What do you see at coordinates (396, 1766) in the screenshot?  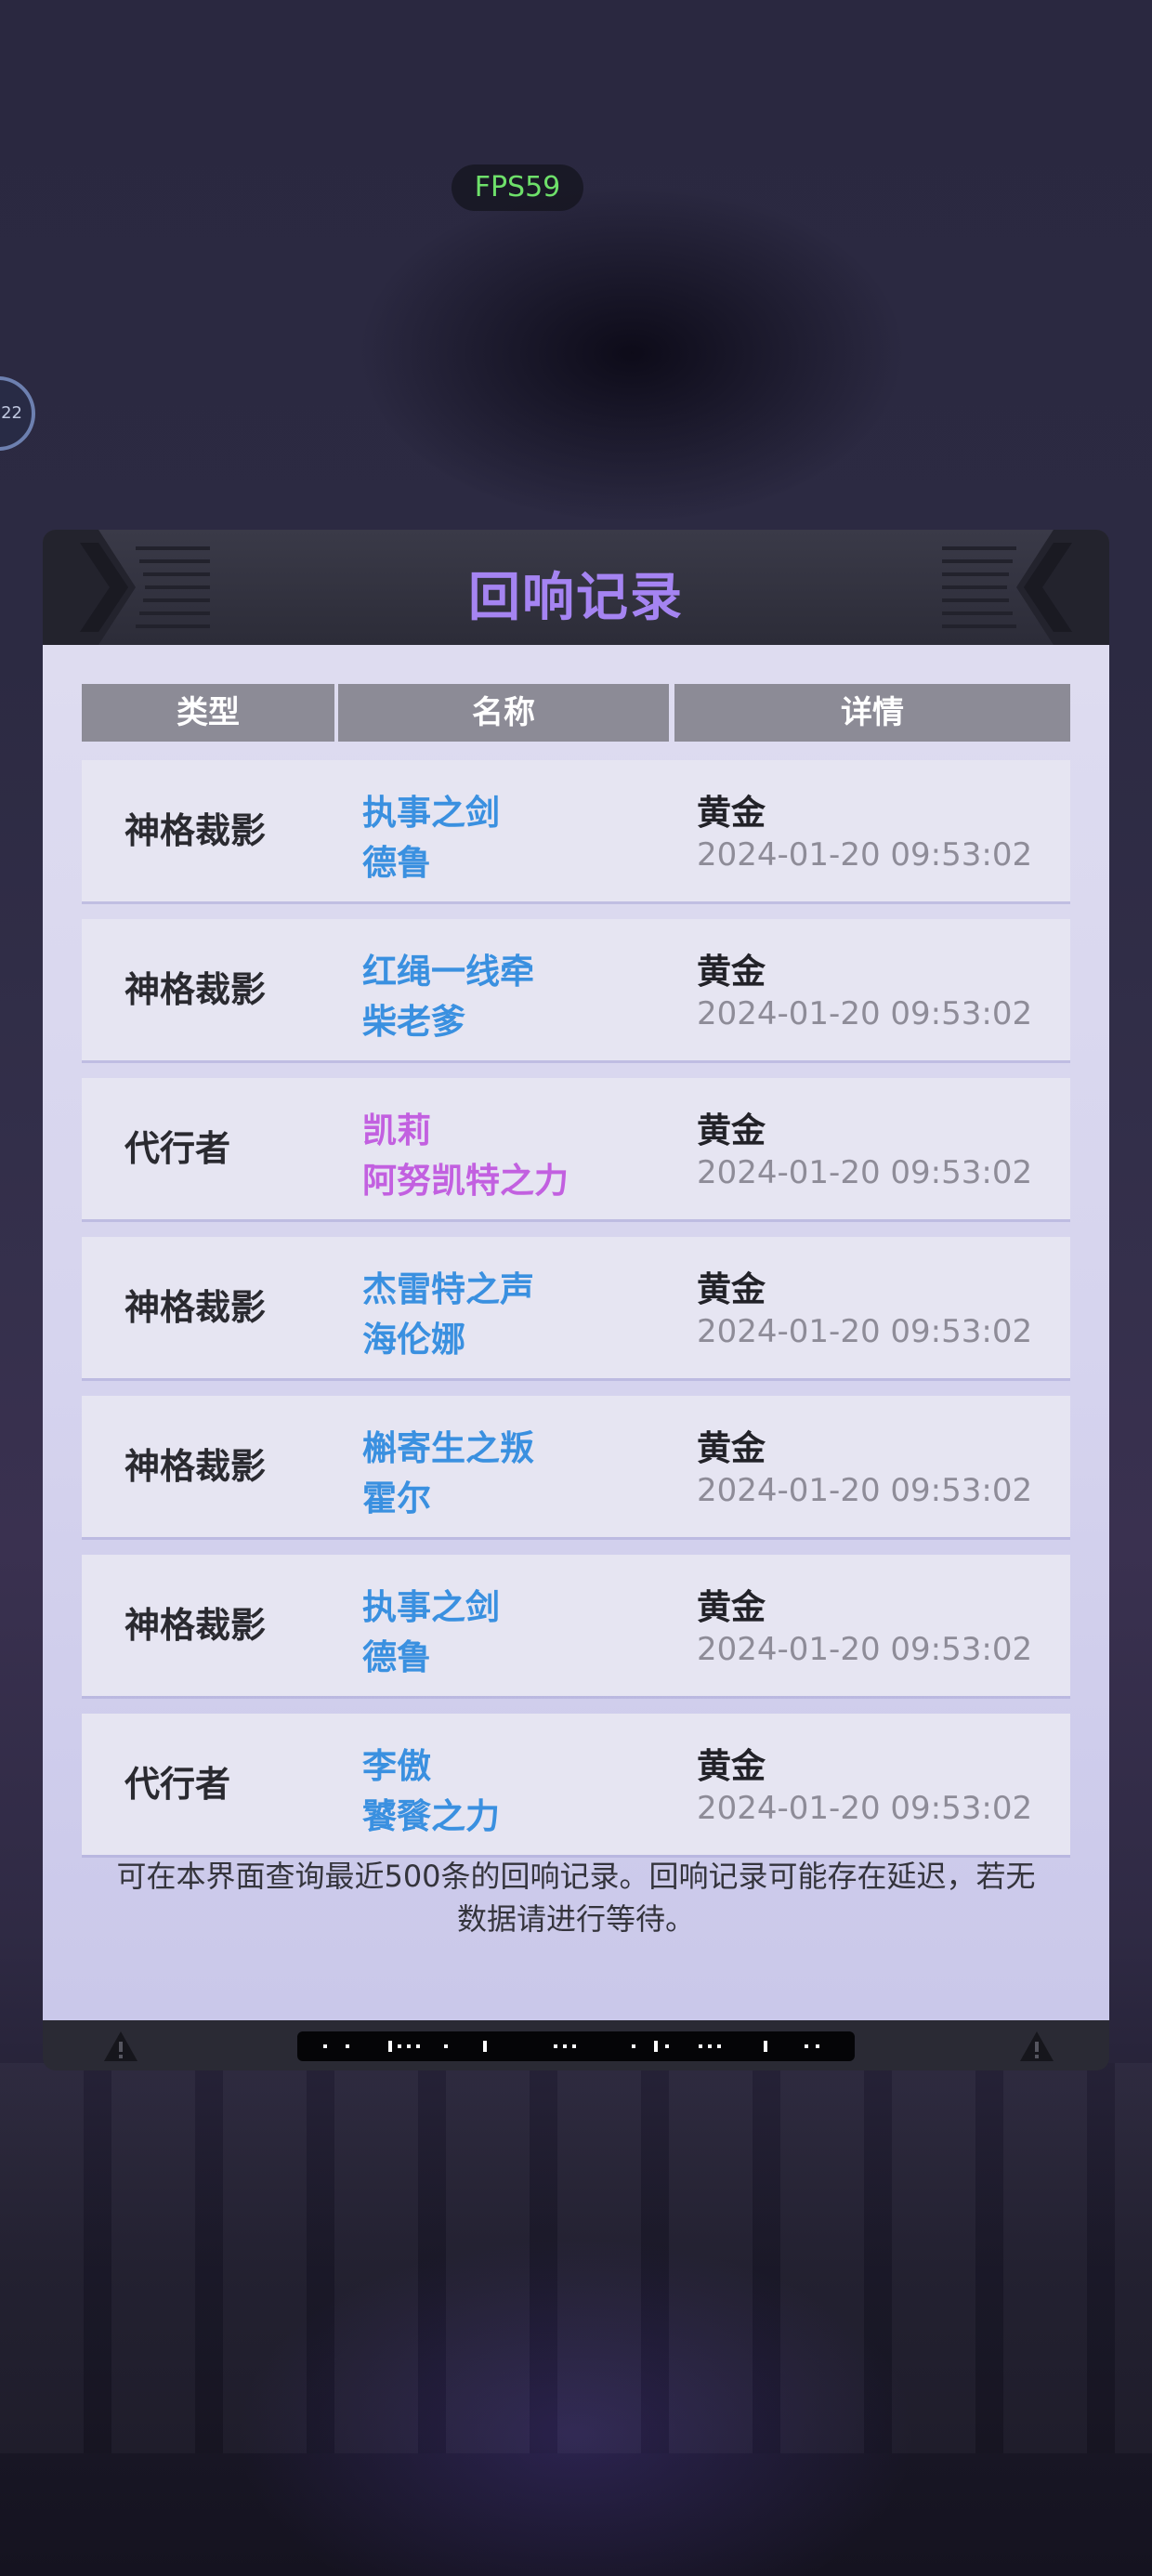 I see `record-name-primary: 李傲` at bounding box center [396, 1766].